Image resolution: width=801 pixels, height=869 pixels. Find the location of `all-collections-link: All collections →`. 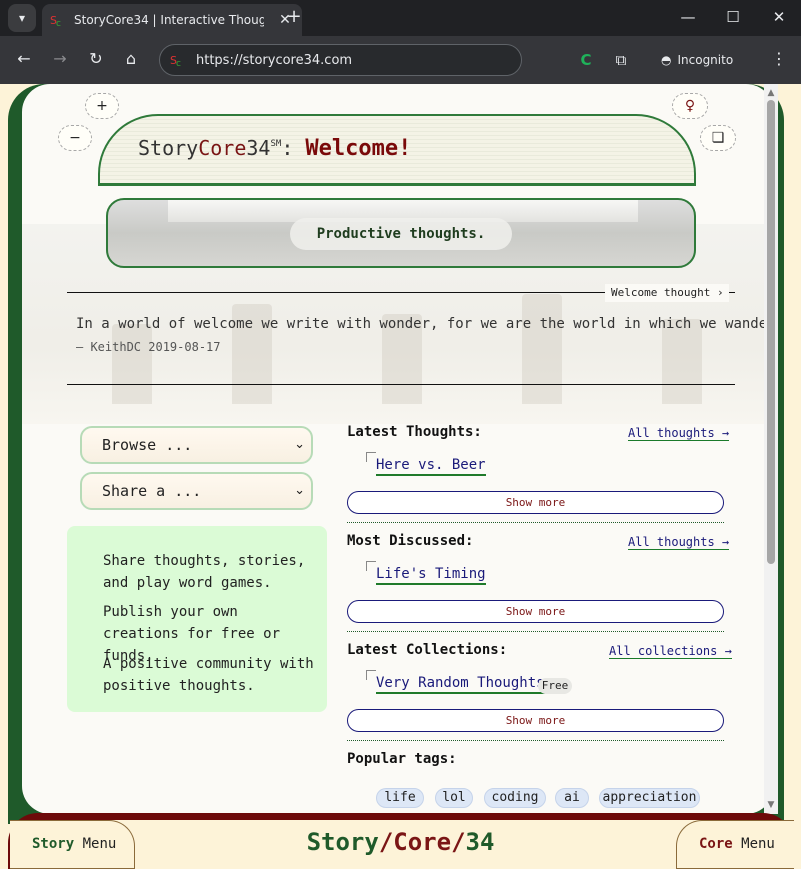

all-collections-link: All collections → is located at coordinates (670, 651).